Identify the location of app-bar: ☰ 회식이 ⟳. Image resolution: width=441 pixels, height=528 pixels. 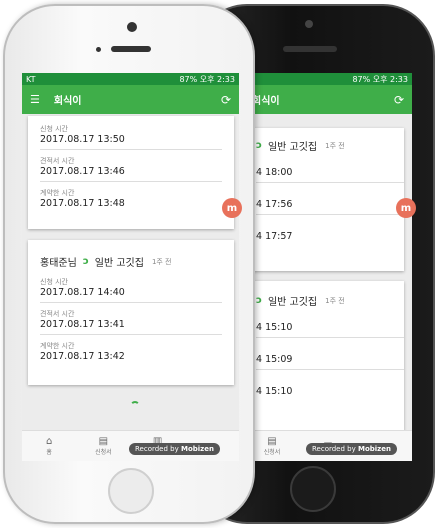
(130, 99).